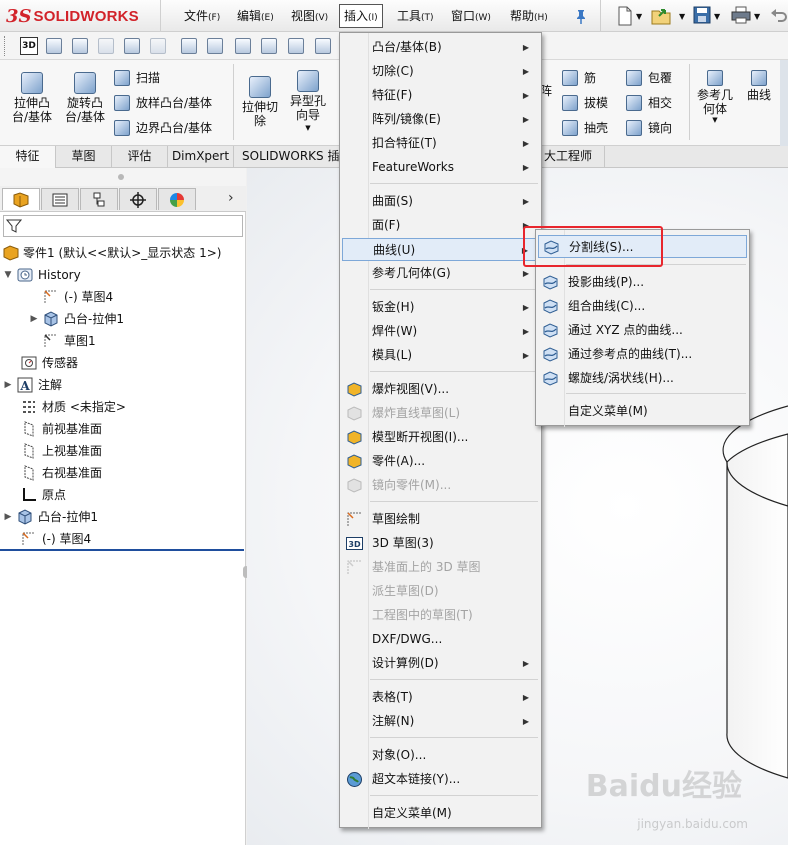 This screenshot has height=845, width=788. Describe the element at coordinates (440, 95) in the screenshot. I see `insert-menu-item: 特征(F) ▶` at that location.